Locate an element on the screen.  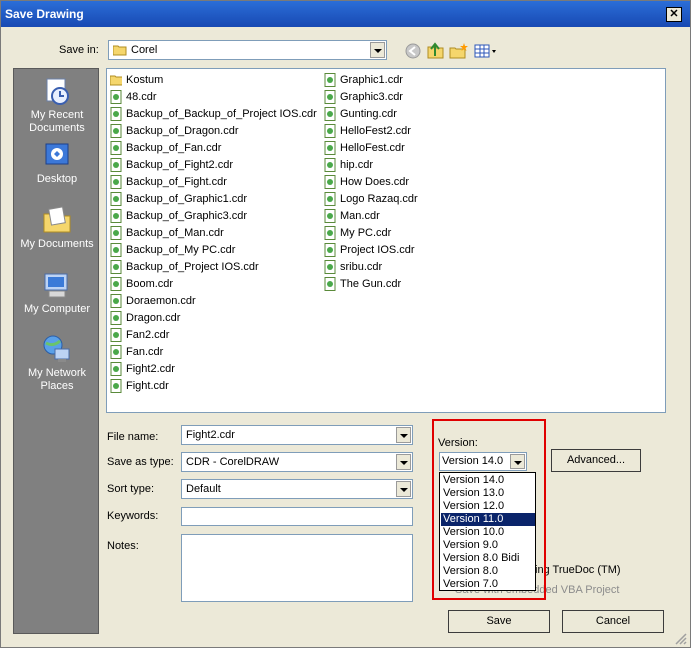
cancel-button: Cancel is located at coordinates (613, 621).